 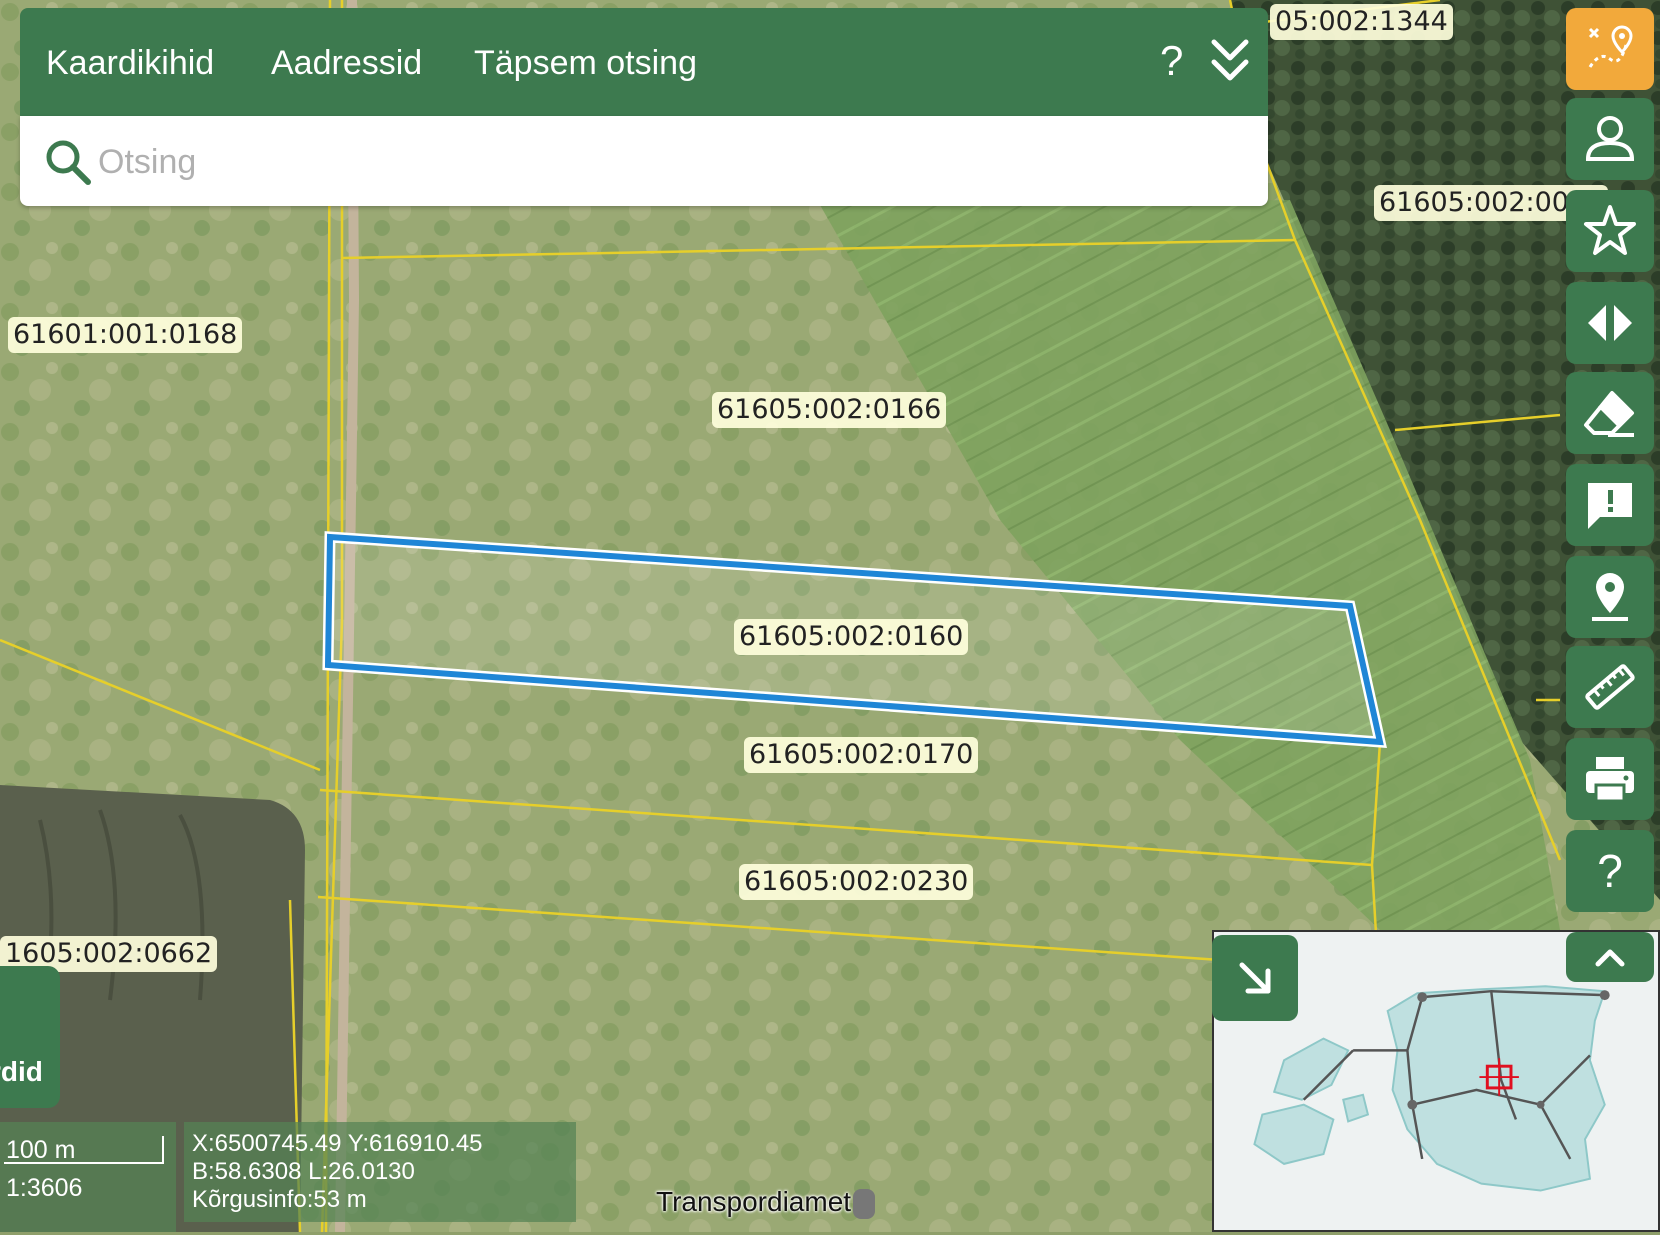 I want to click on help-icon: ?, so click(x=1610, y=871).